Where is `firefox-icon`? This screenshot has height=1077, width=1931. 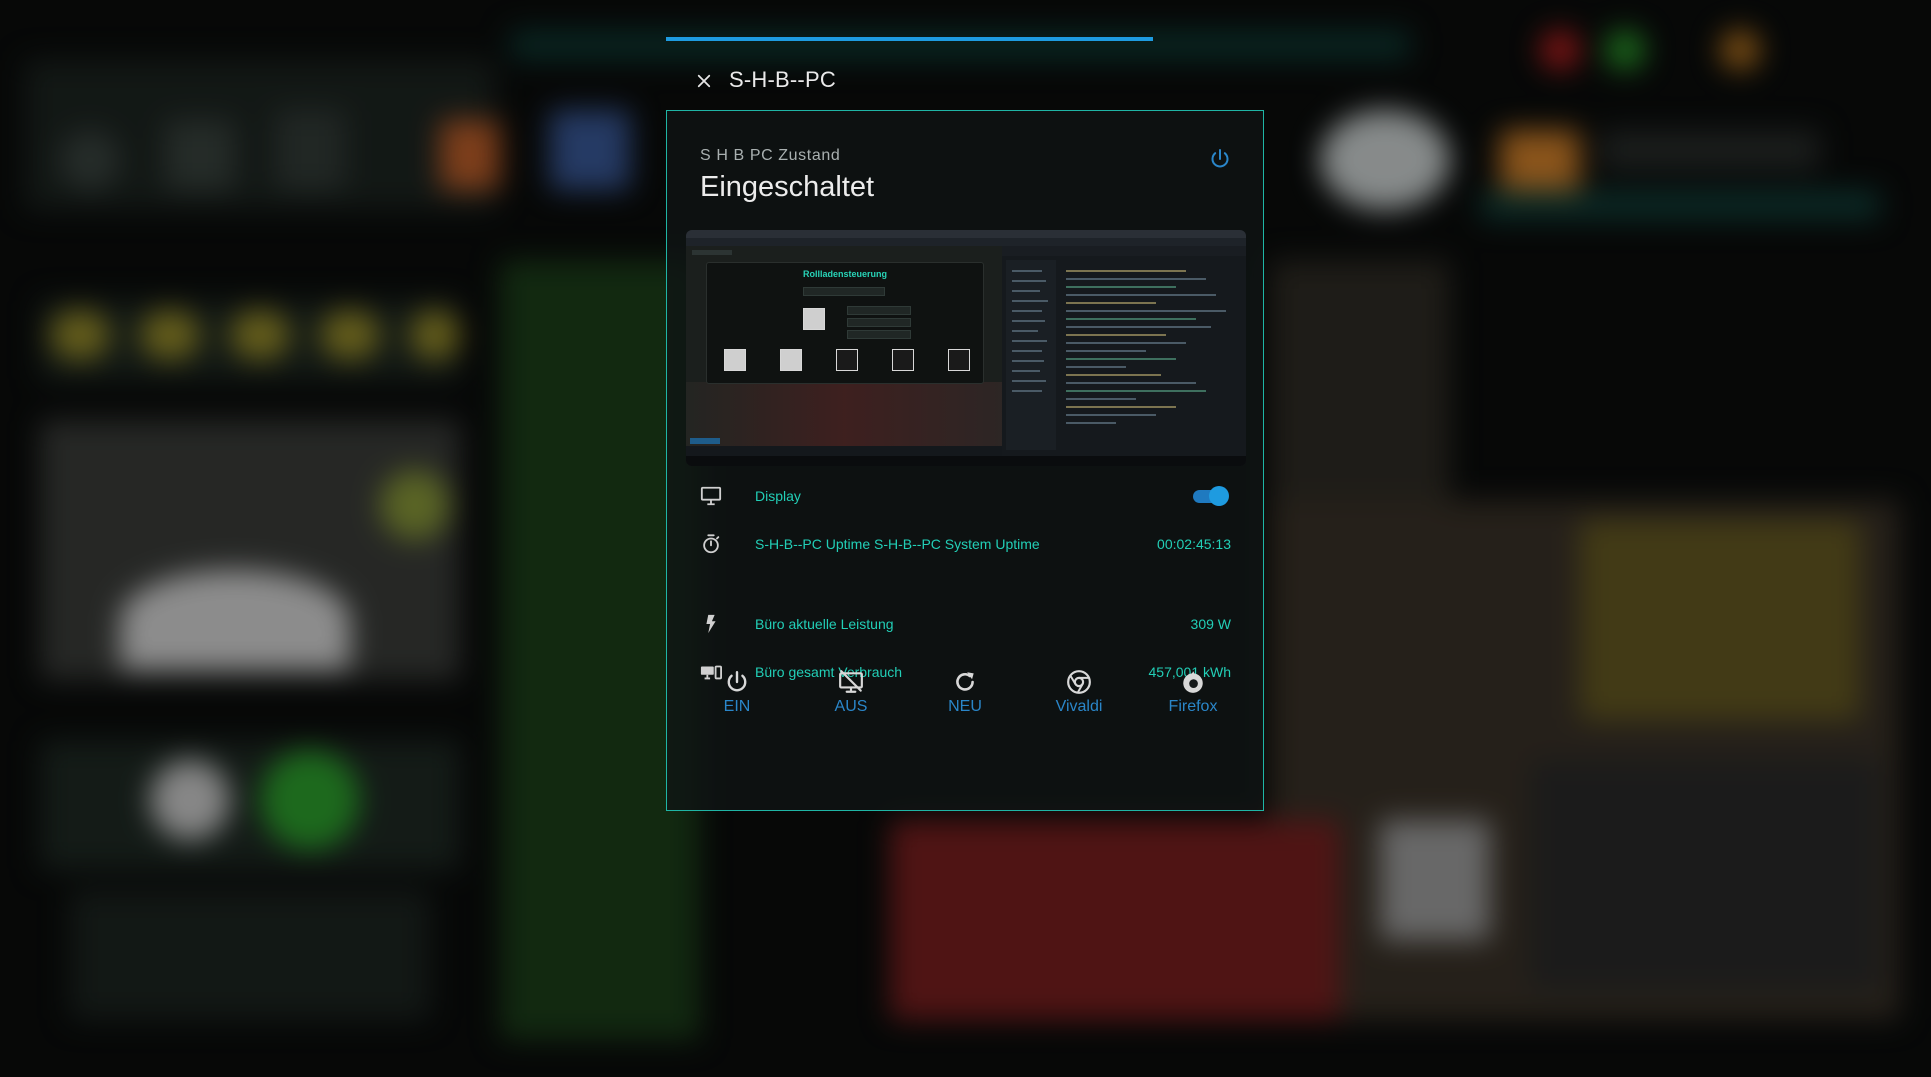 firefox-icon is located at coordinates (1193, 682).